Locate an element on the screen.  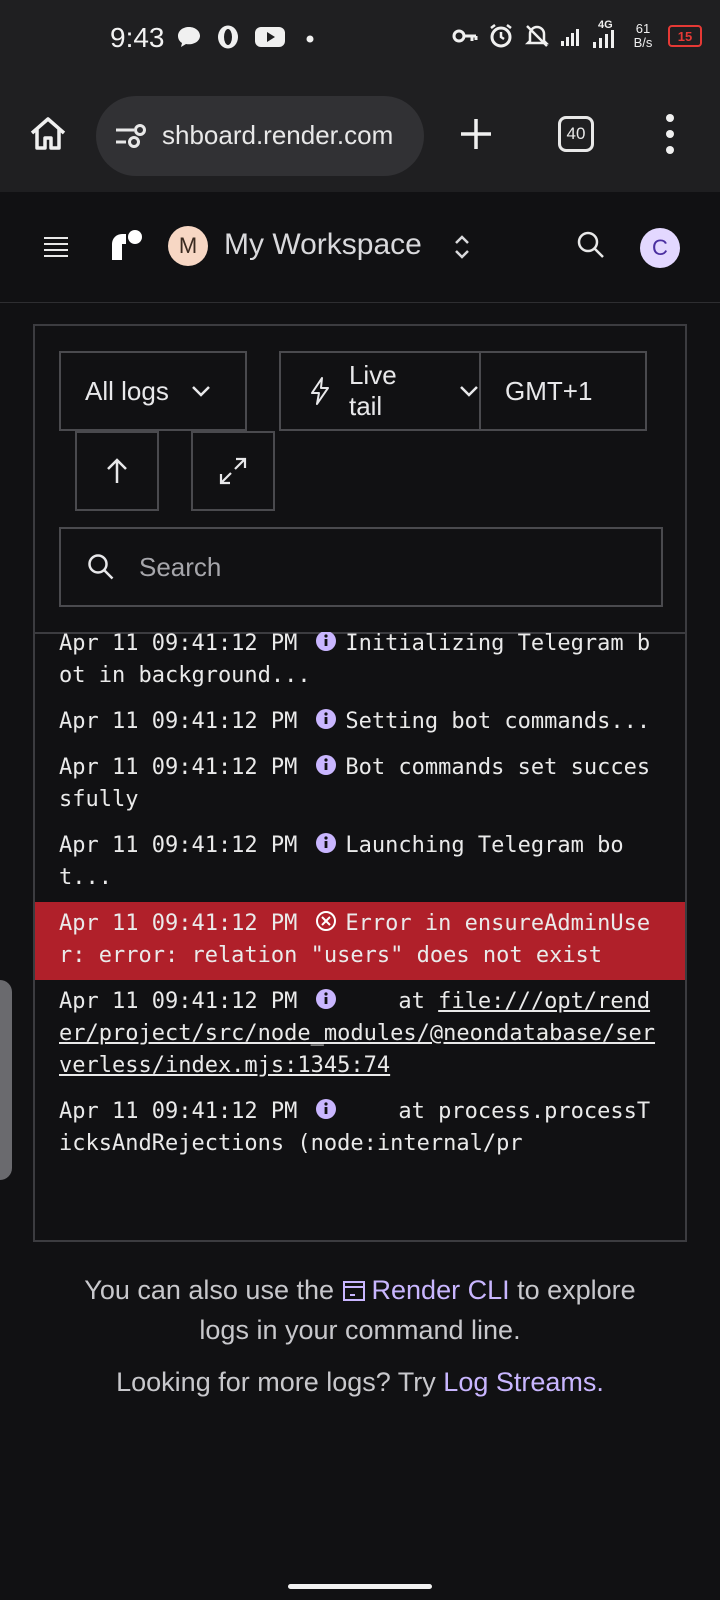
scroll-top-button is located at coordinates (117, 471).